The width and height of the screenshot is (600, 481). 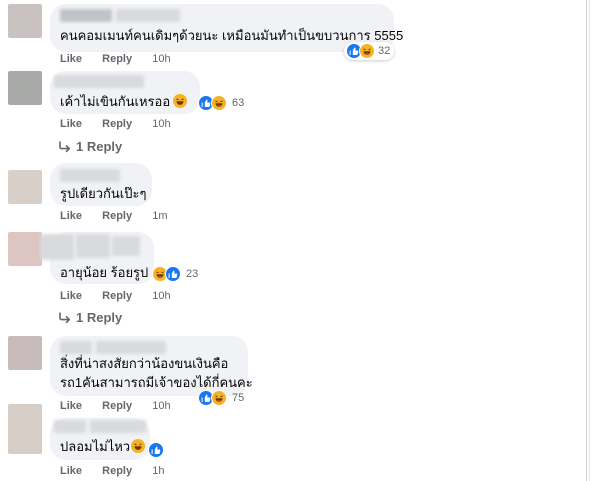 I want to click on reaction-count: 23, so click(x=192, y=274).